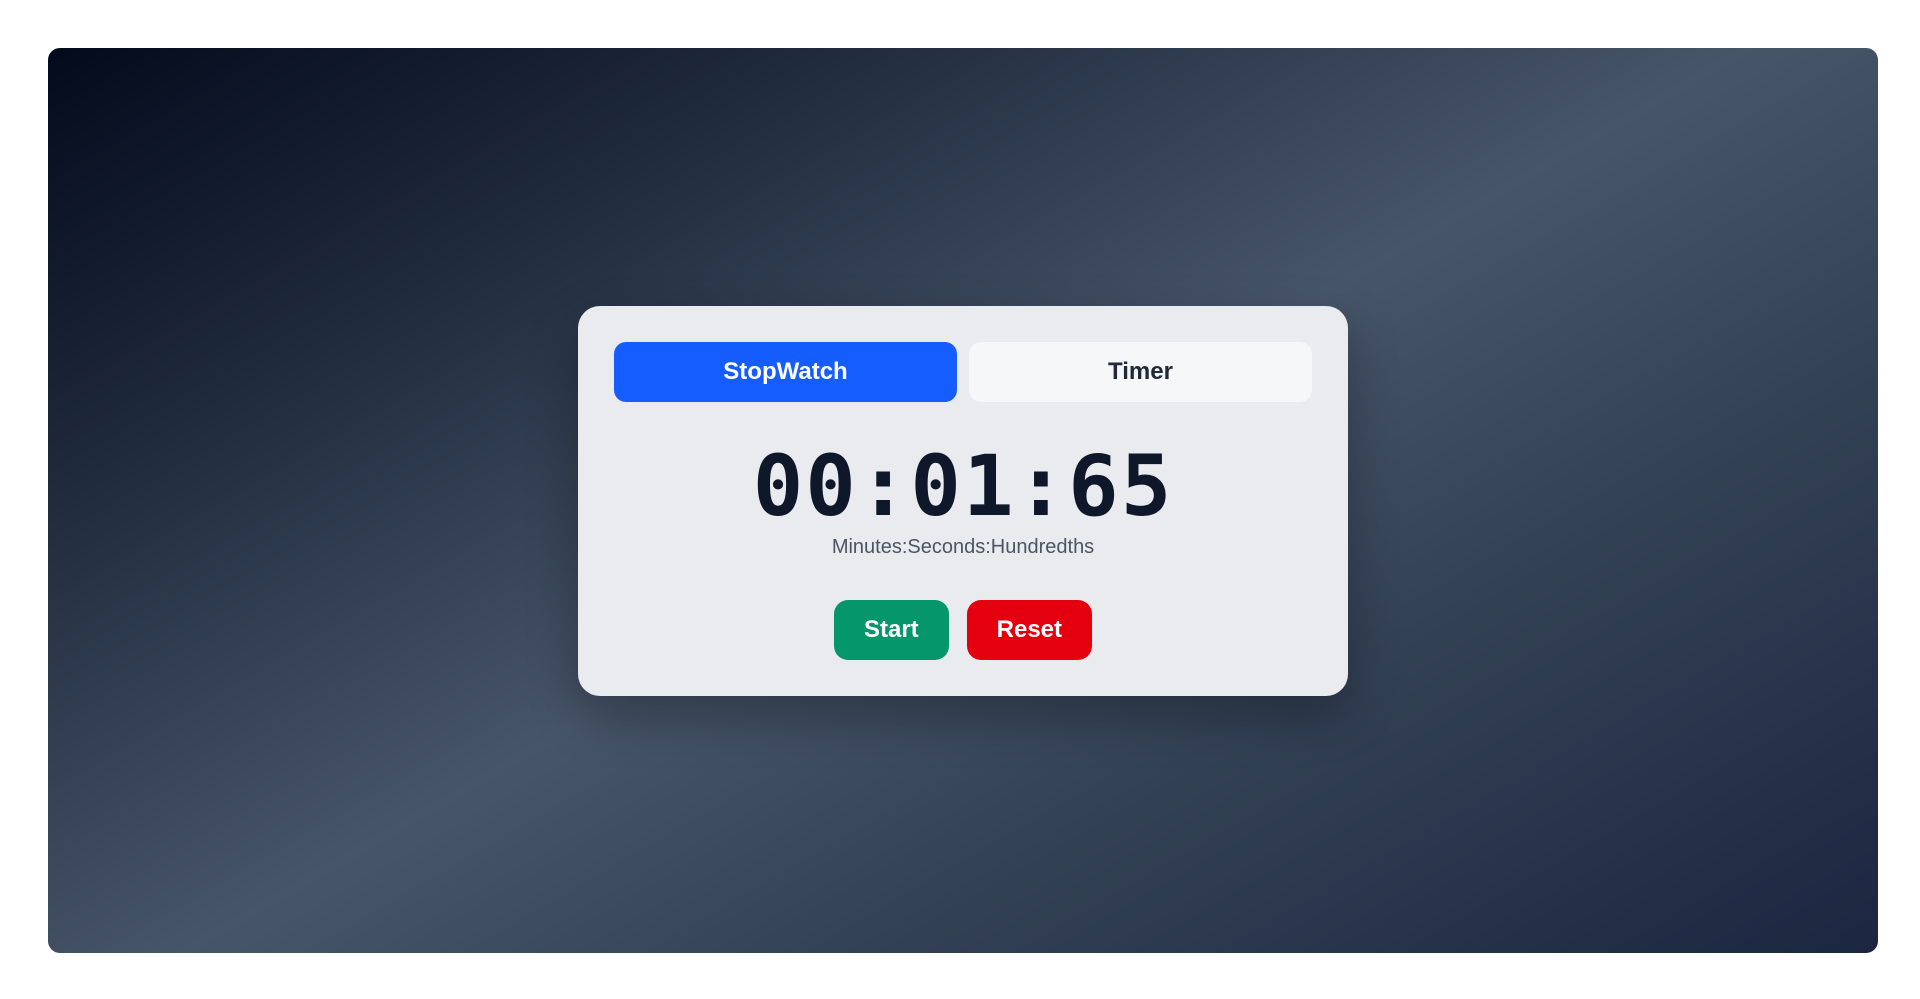 The width and height of the screenshot is (1920, 999). I want to click on time-format-caption: Minutes:Seconds:Hundredths, so click(963, 547).